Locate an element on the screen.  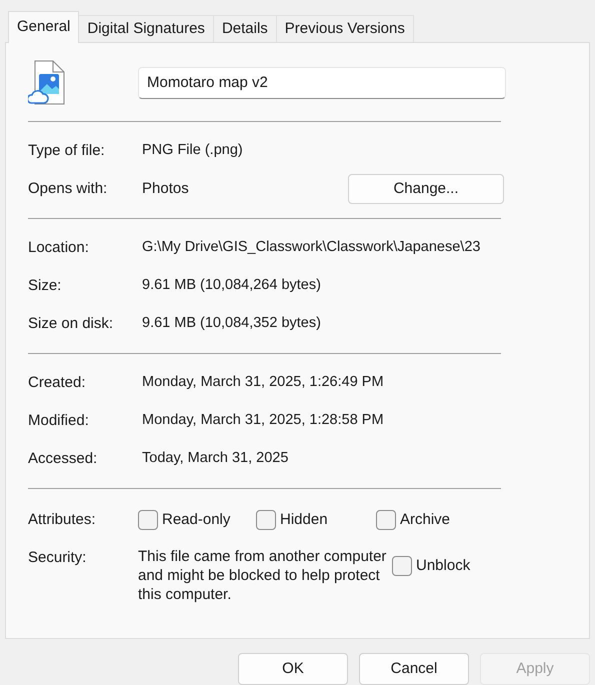
checkbox-label: Unblock is located at coordinates (443, 566).